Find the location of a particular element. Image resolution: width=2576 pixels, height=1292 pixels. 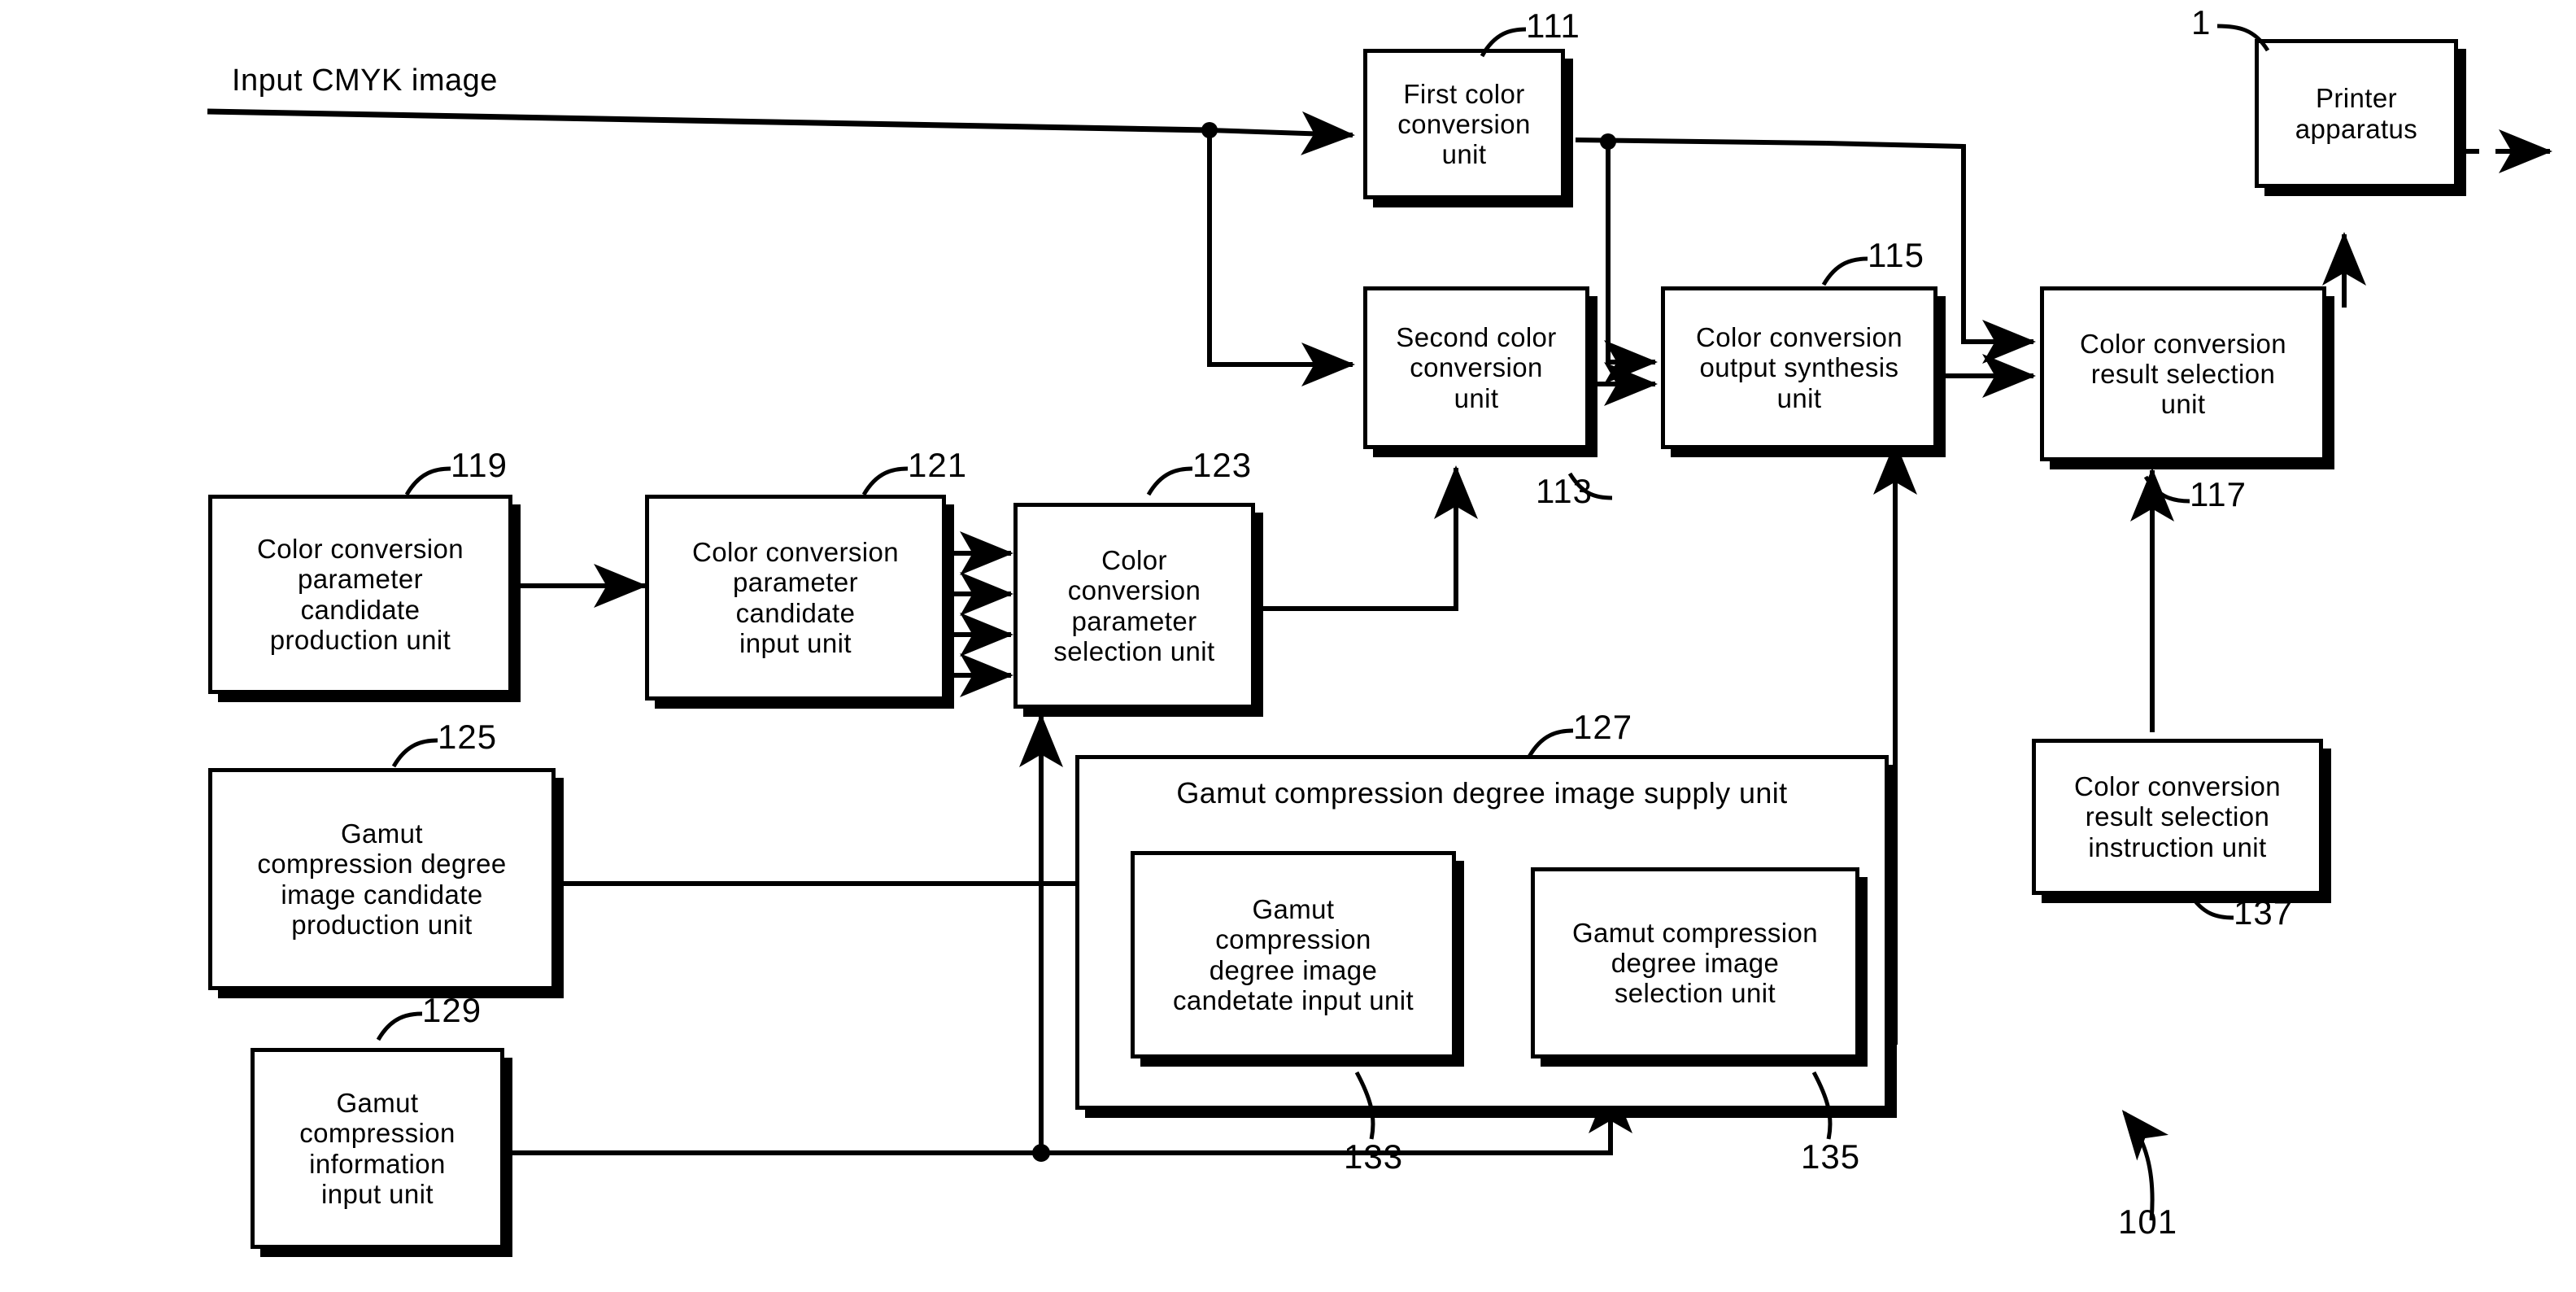

reference-numeral-125: 125 is located at coordinates (468, 737).